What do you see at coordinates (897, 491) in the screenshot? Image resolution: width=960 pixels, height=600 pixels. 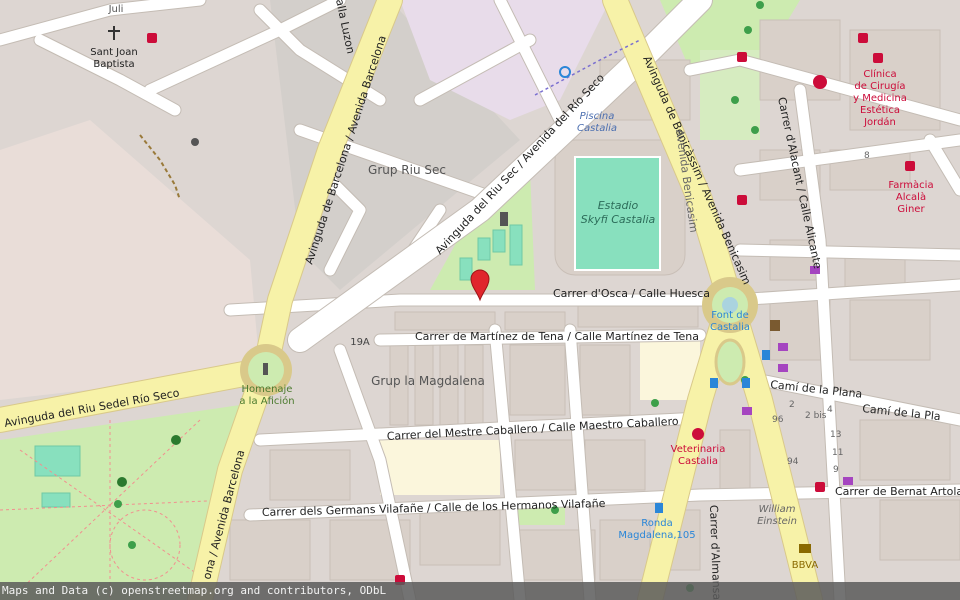 I see `street-label-bernat-artola: Carrer de Bernat Artola / Ca` at bounding box center [897, 491].